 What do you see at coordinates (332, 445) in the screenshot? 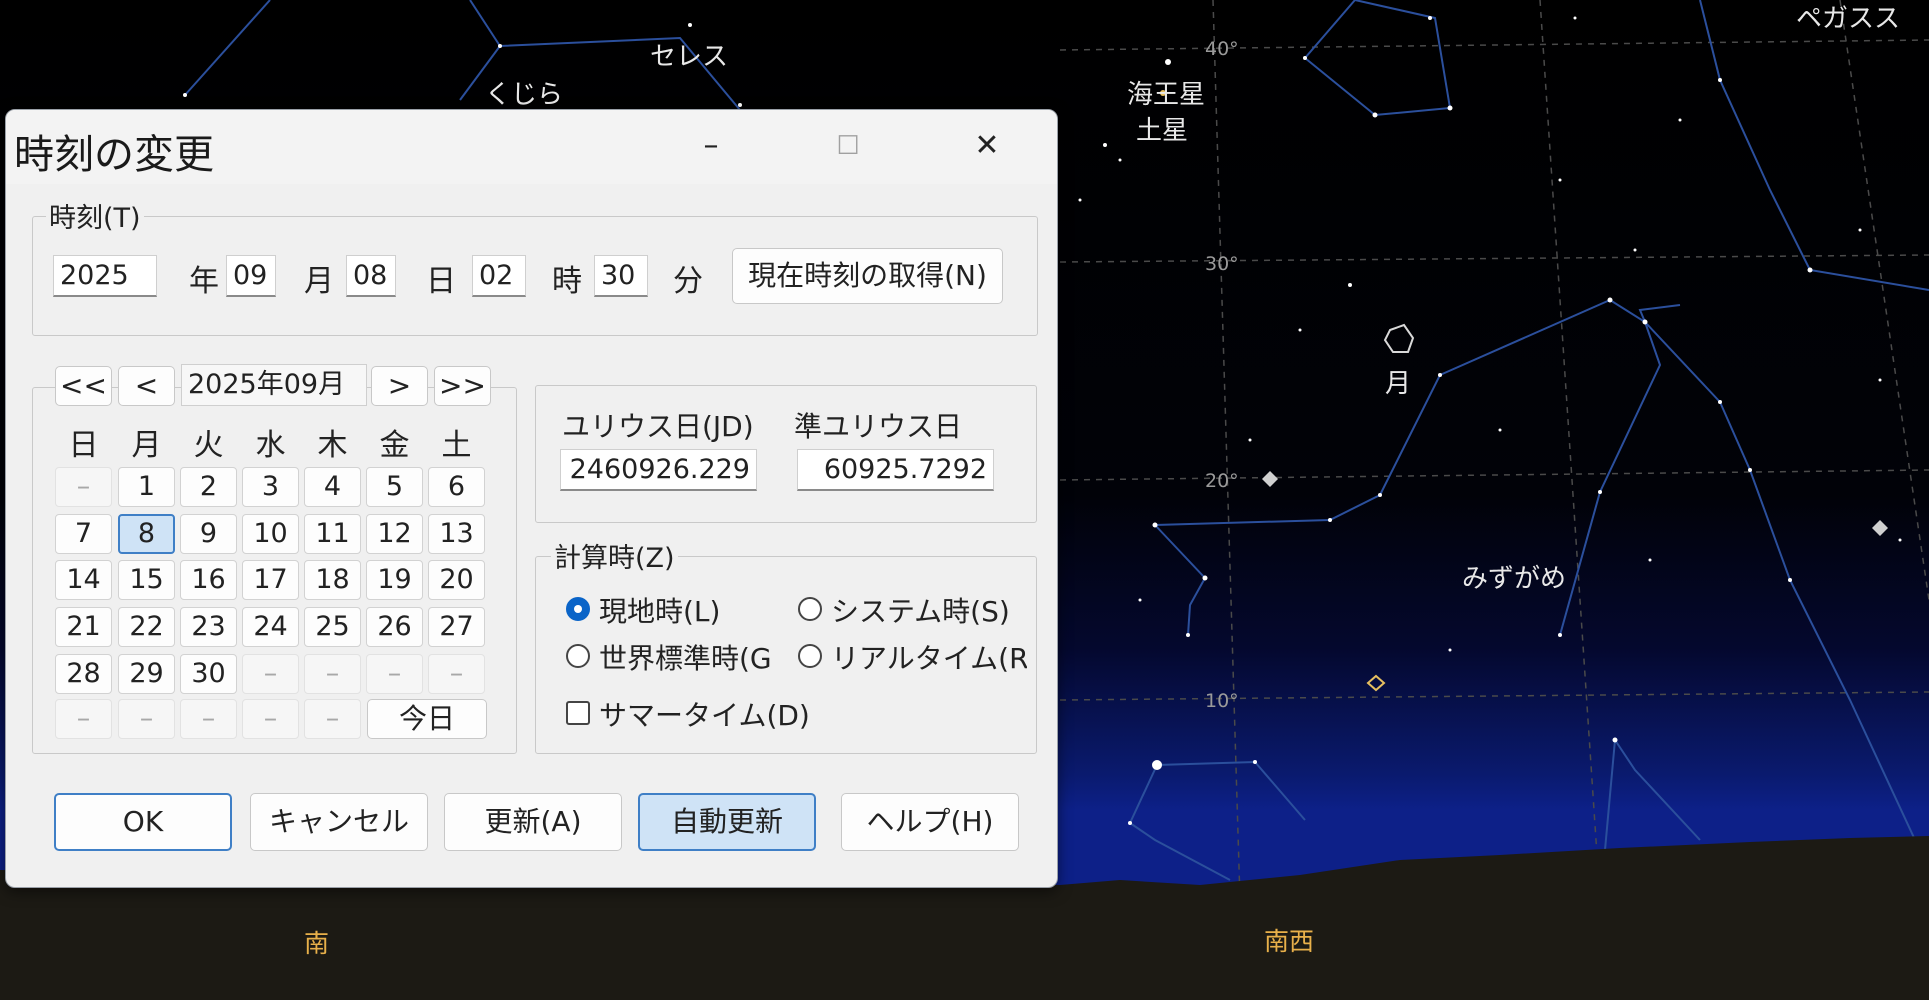
I see `weekday-thu: 木` at bounding box center [332, 445].